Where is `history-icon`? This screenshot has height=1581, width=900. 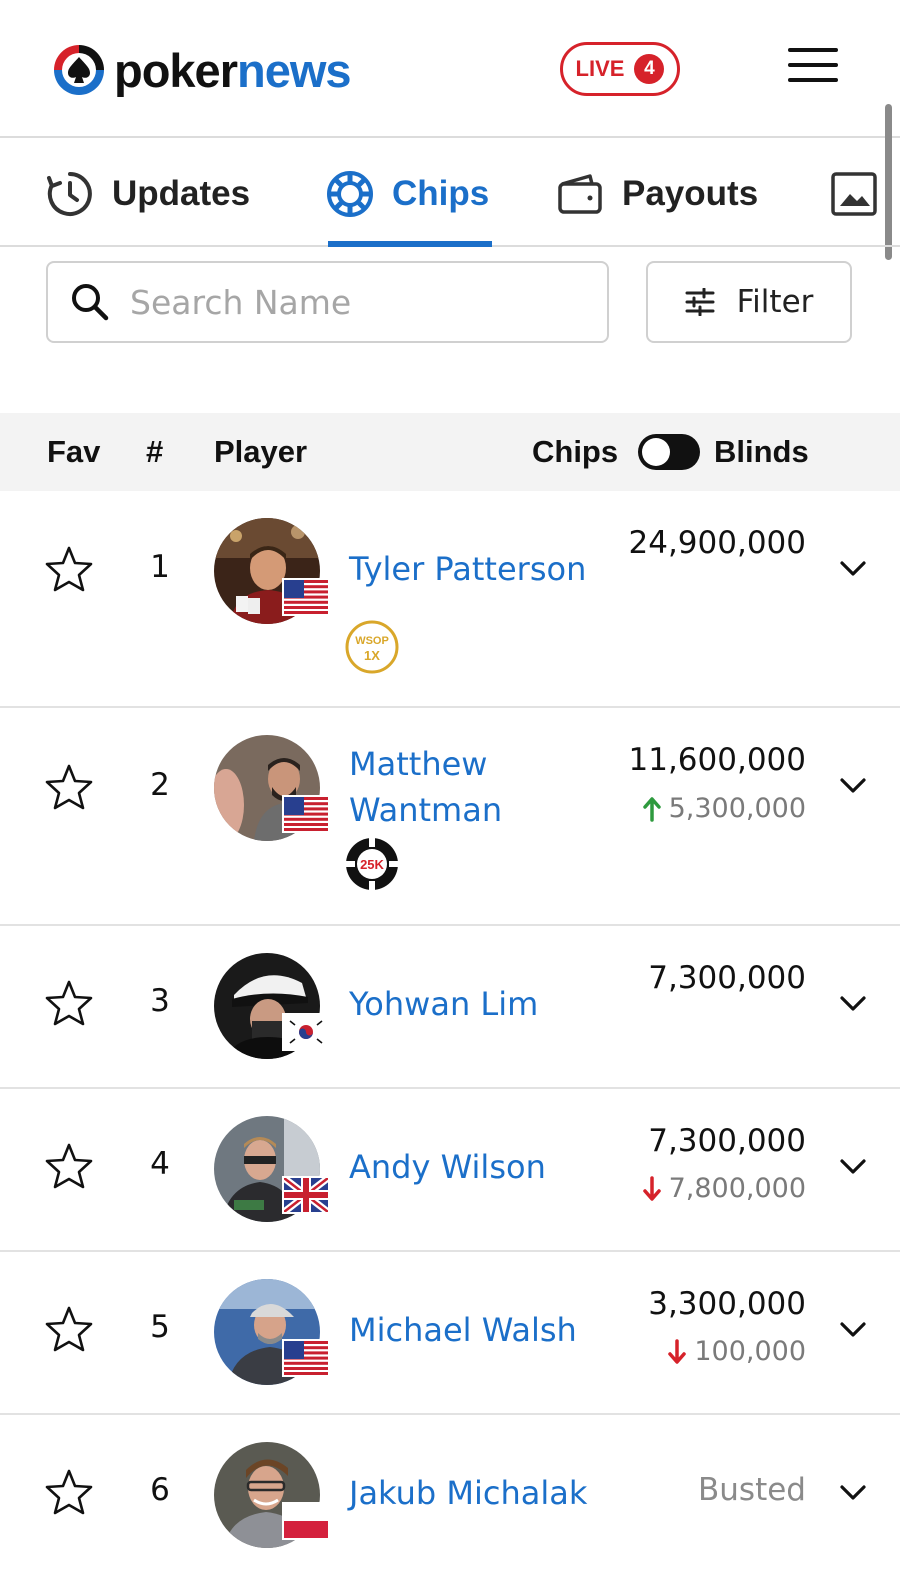
history-icon is located at coordinates (69, 193).